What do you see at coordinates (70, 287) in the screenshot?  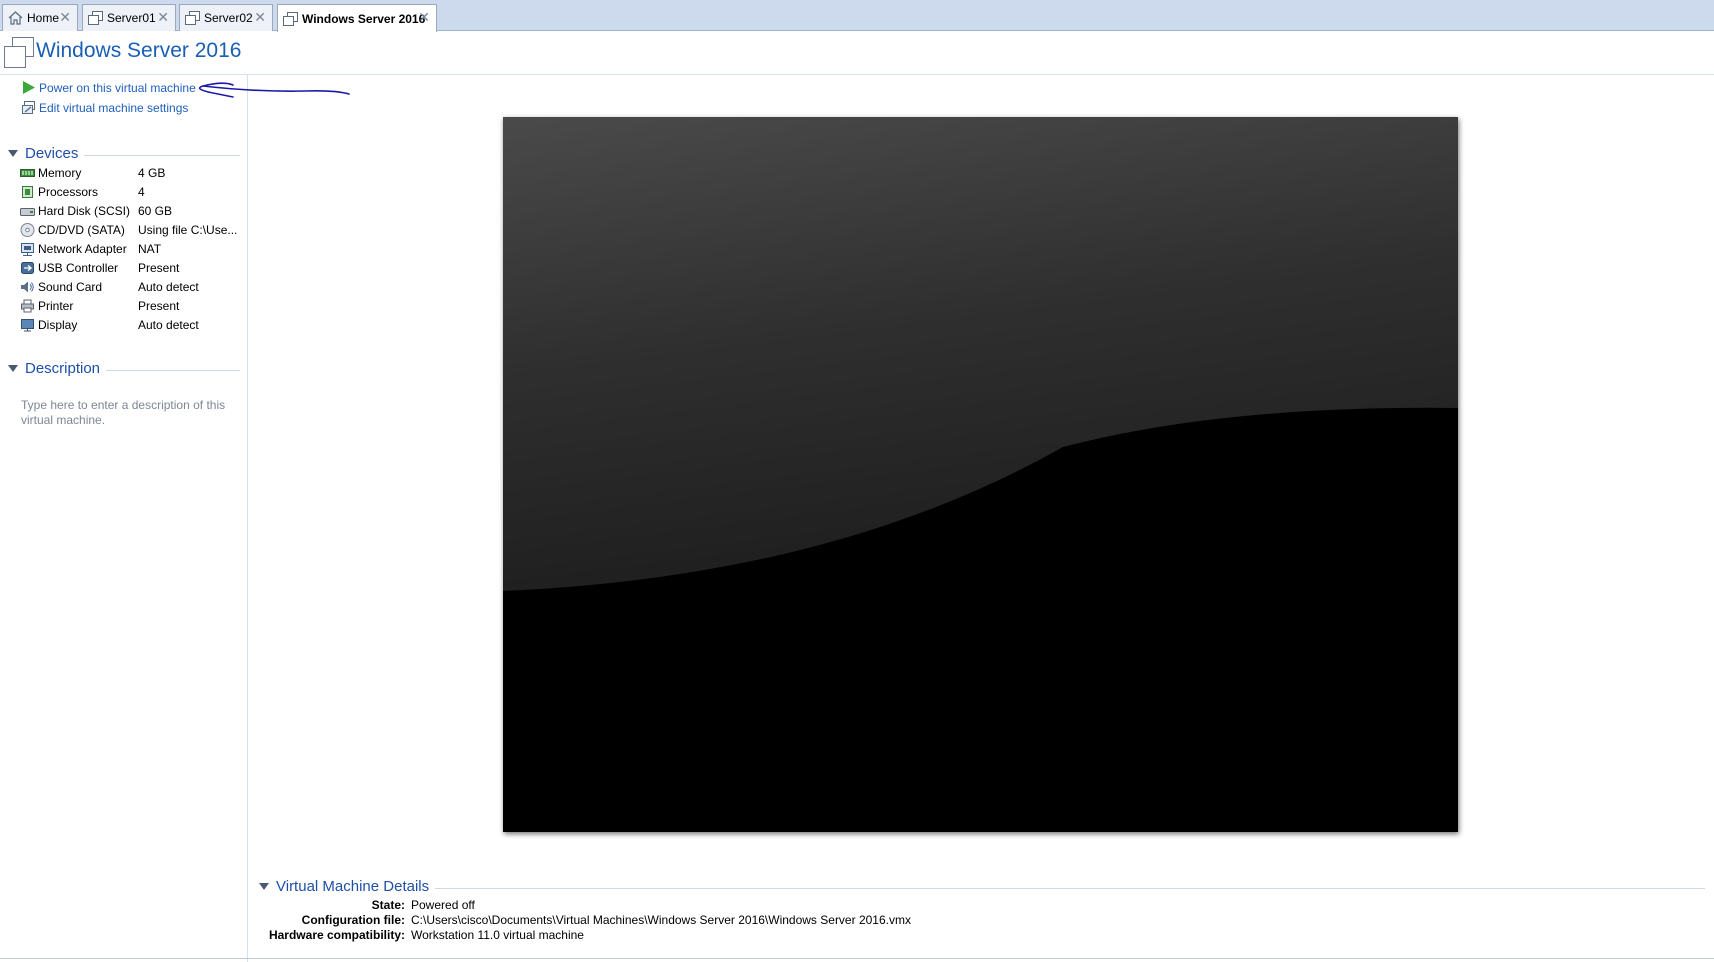 I see `device-name: Sound Card` at bounding box center [70, 287].